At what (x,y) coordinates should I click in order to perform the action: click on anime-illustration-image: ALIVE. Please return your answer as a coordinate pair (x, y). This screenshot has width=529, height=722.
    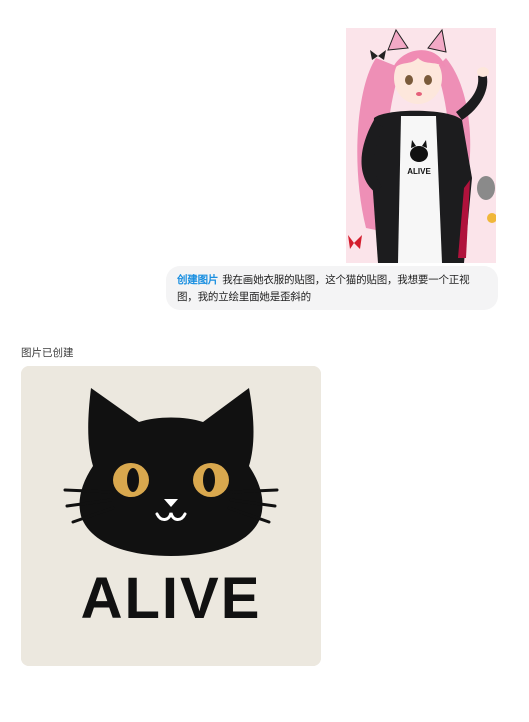
    Looking at the image, I should click on (421, 145).